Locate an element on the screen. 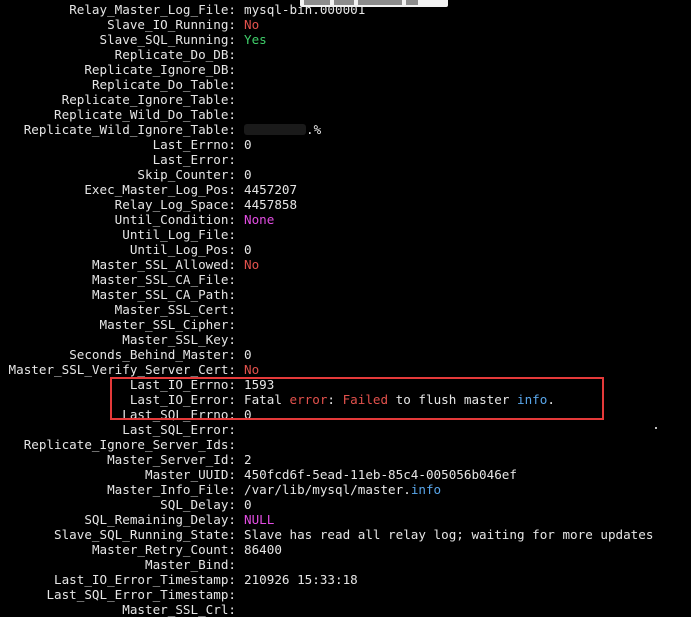 The height and width of the screenshot is (617, 691). terminal-line: Last_IO_Error_Timestamp: 210926 15:33:18 is located at coordinates (345, 579).